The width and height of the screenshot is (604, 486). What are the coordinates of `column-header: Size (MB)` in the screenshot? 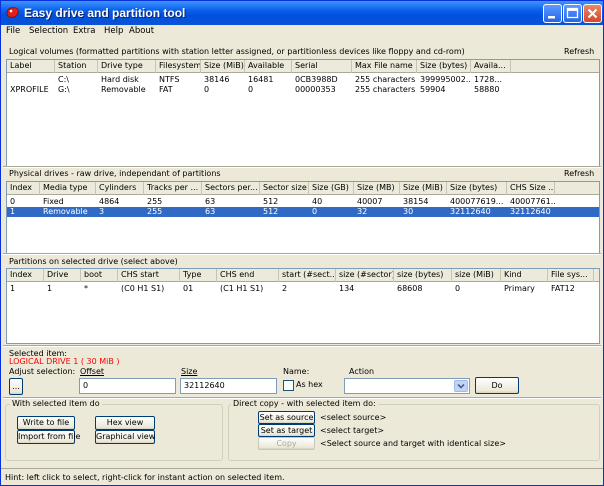 It's located at (377, 188).